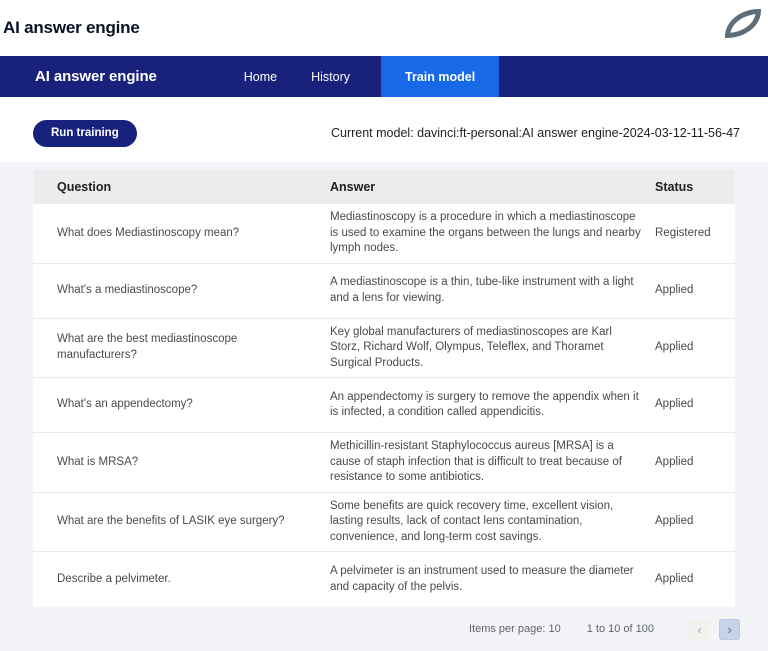 The height and width of the screenshot is (651, 768). Describe the element at coordinates (620, 629) in the screenshot. I see `page-range-label: 1 to 10 of 100` at that location.